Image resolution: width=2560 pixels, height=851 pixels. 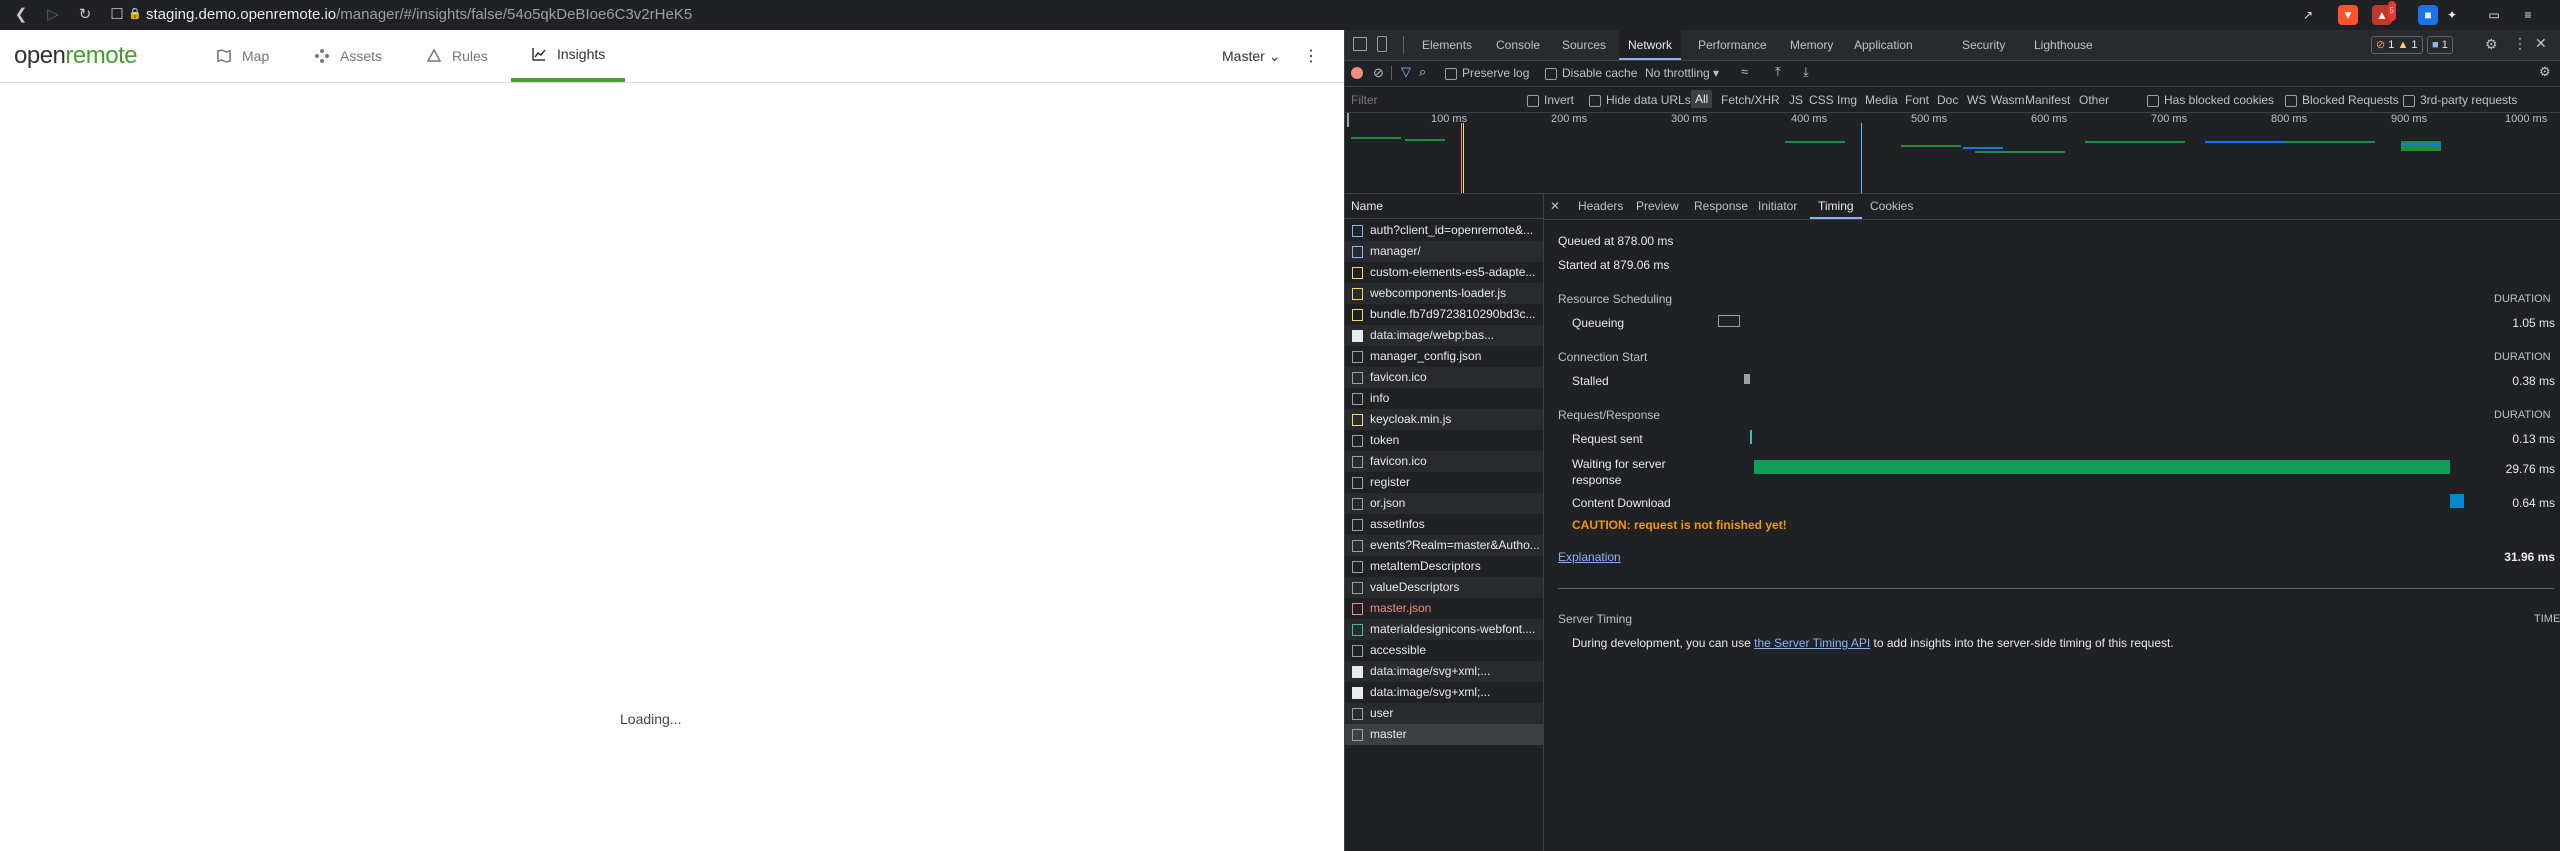 What do you see at coordinates (2308, 15) in the screenshot?
I see `share-icon: ↗` at bounding box center [2308, 15].